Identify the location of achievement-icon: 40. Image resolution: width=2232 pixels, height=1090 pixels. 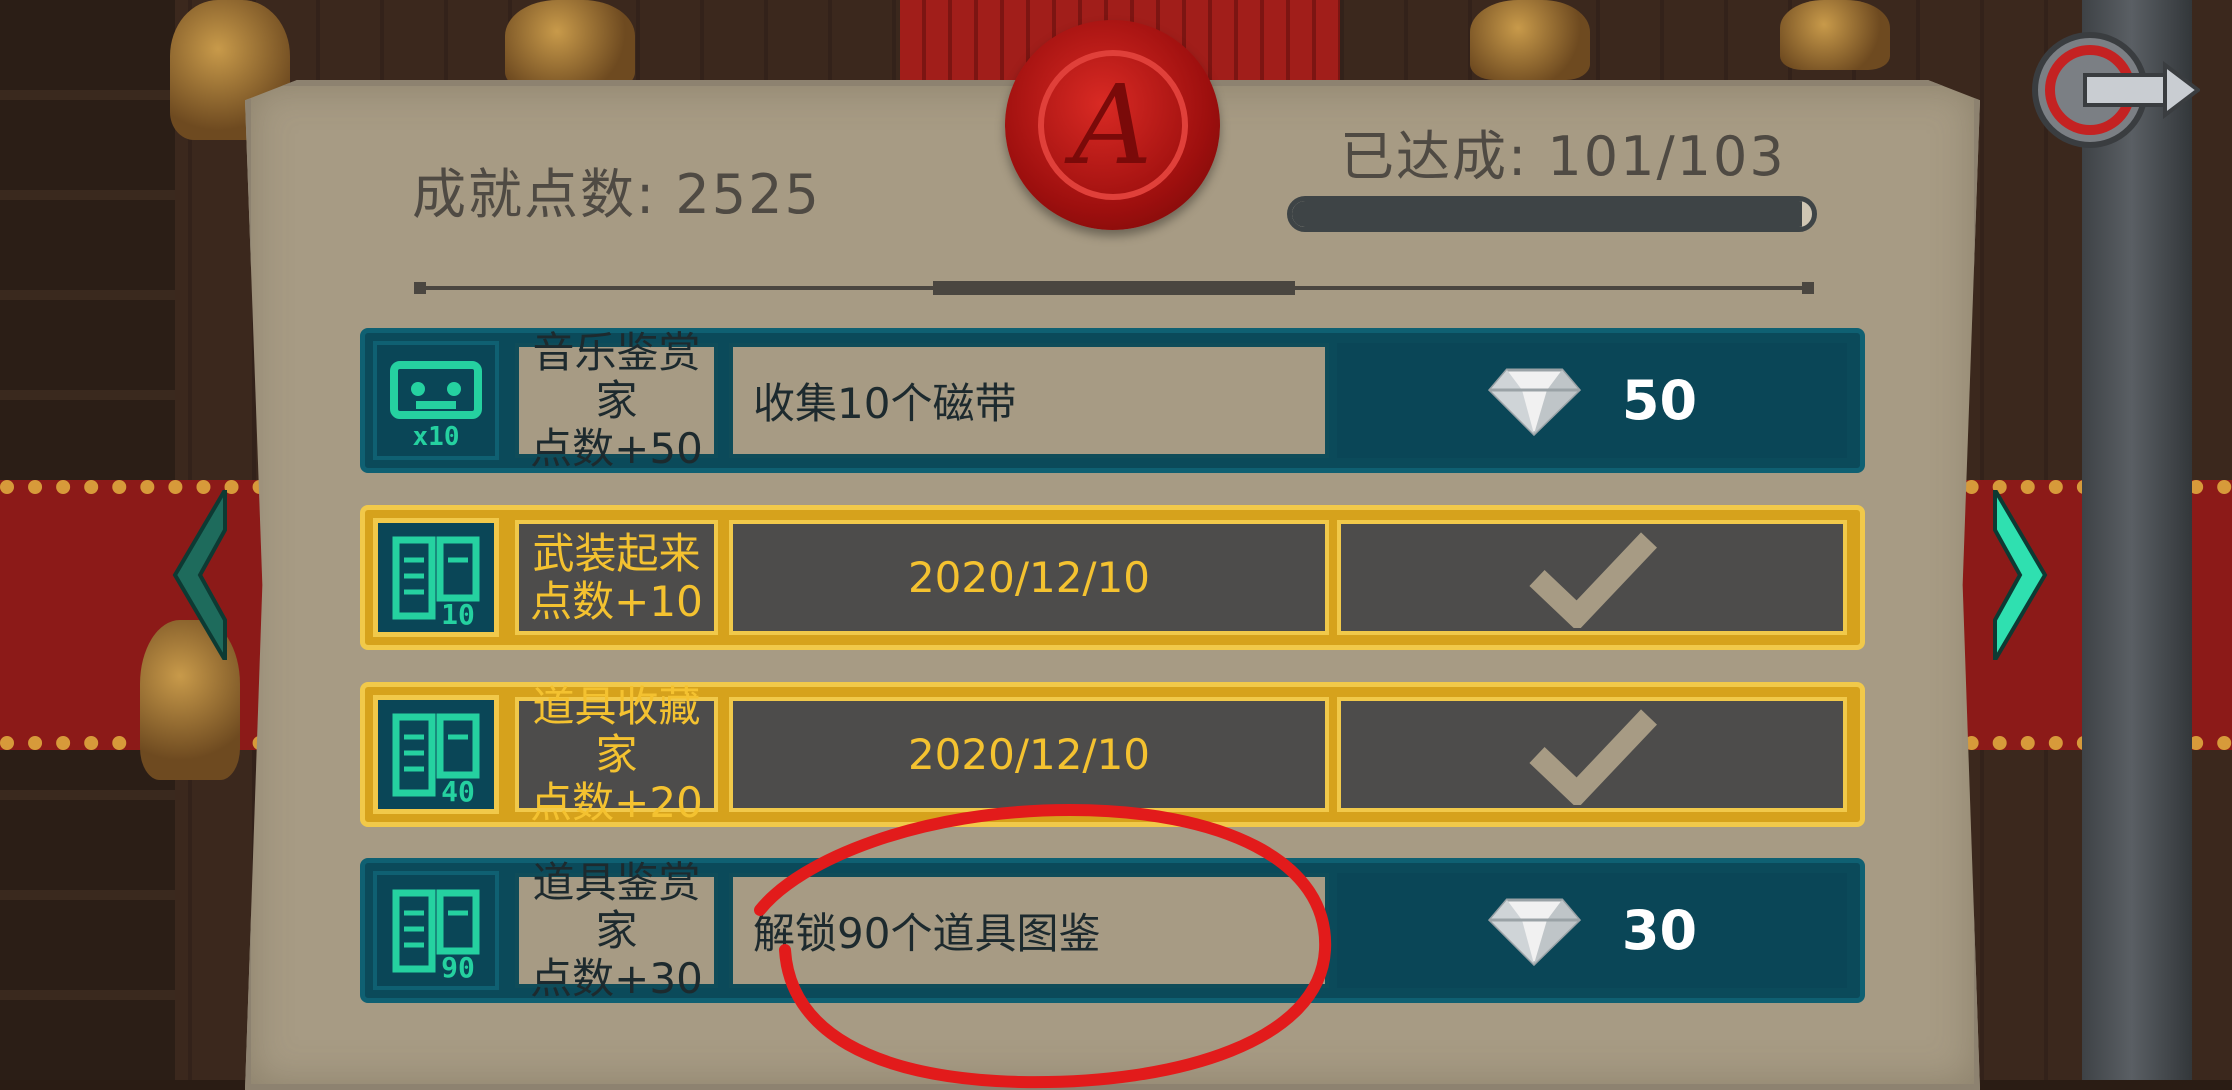
(436, 754).